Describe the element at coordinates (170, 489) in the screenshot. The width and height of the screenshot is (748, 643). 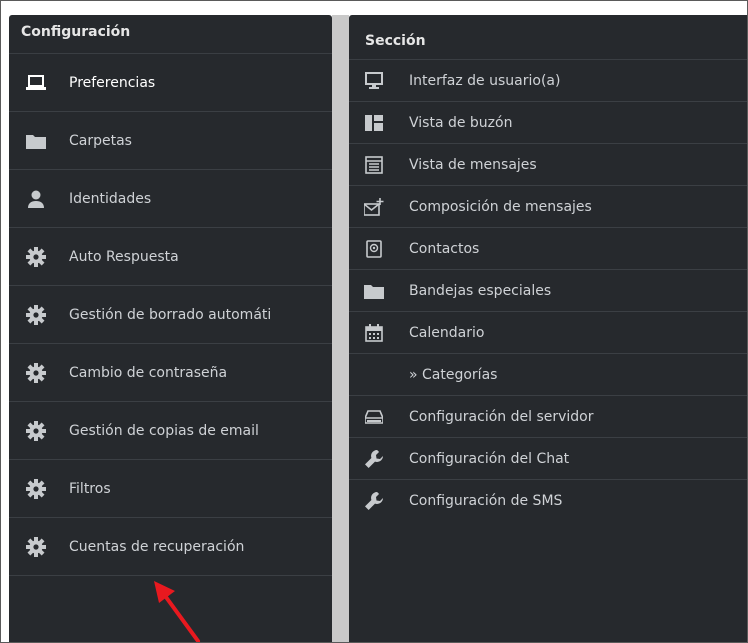
I see `sidebar-item-filtros: Filtros` at that location.